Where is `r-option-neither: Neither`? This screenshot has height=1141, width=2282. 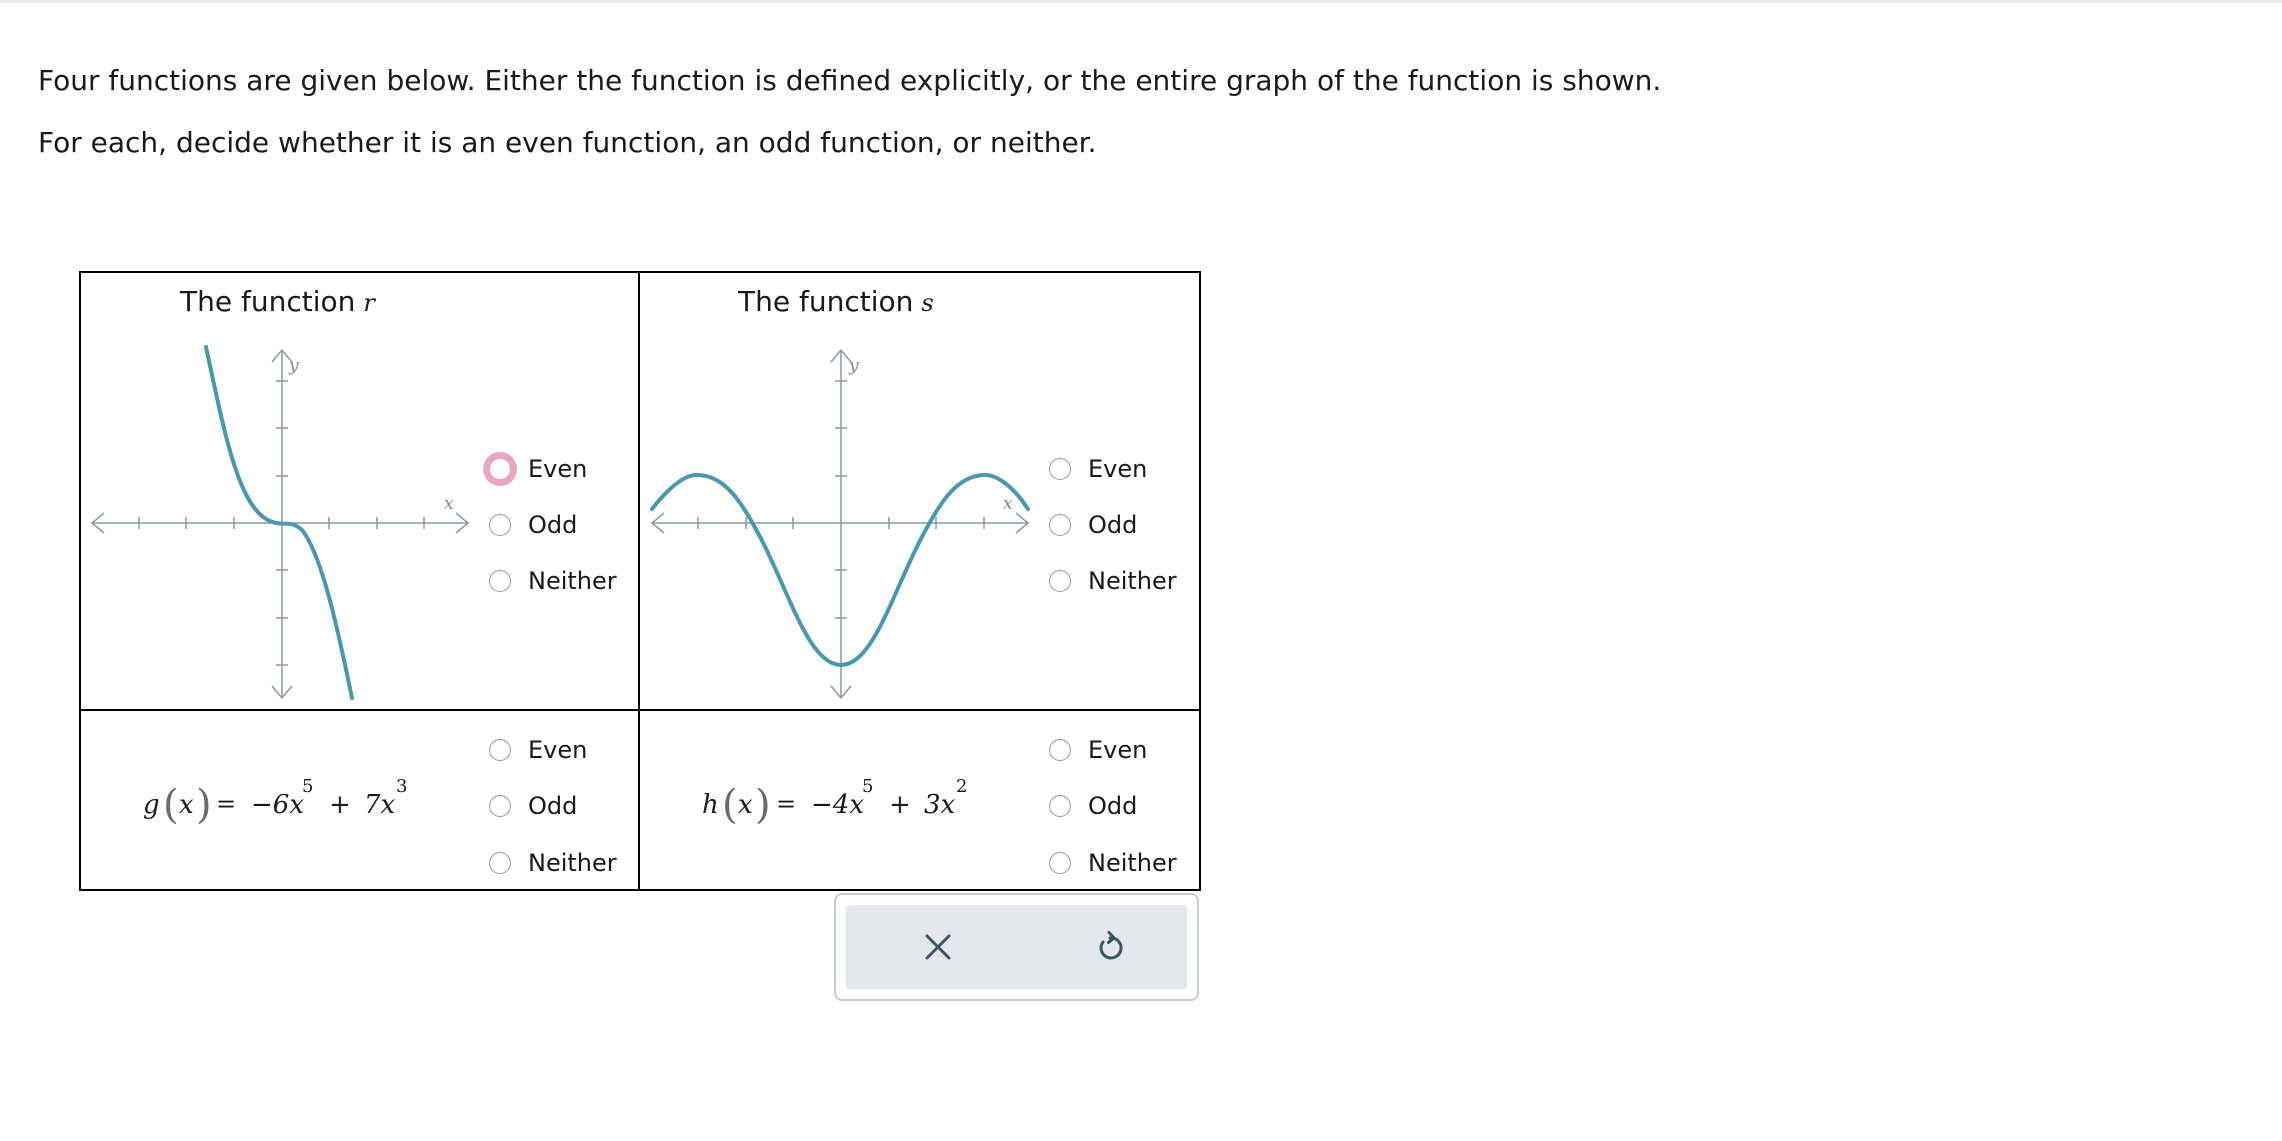 r-option-neither: Neither is located at coordinates (553, 581).